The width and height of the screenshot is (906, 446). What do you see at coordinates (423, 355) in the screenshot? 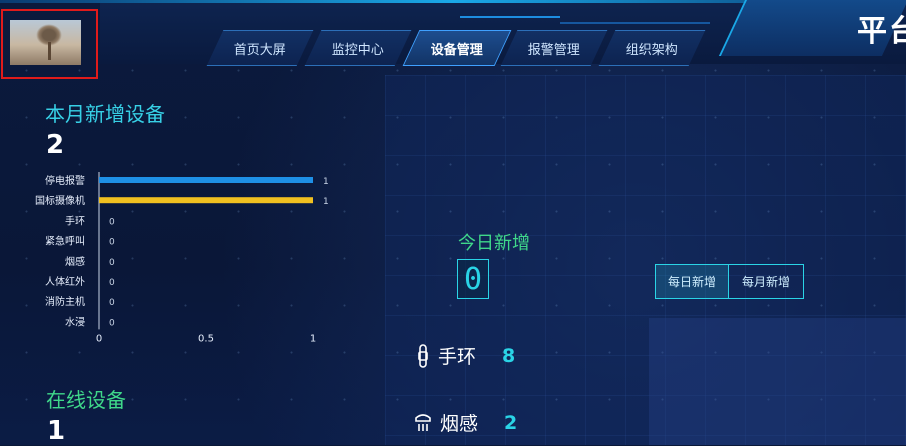
I see `bracelet-icon` at bounding box center [423, 355].